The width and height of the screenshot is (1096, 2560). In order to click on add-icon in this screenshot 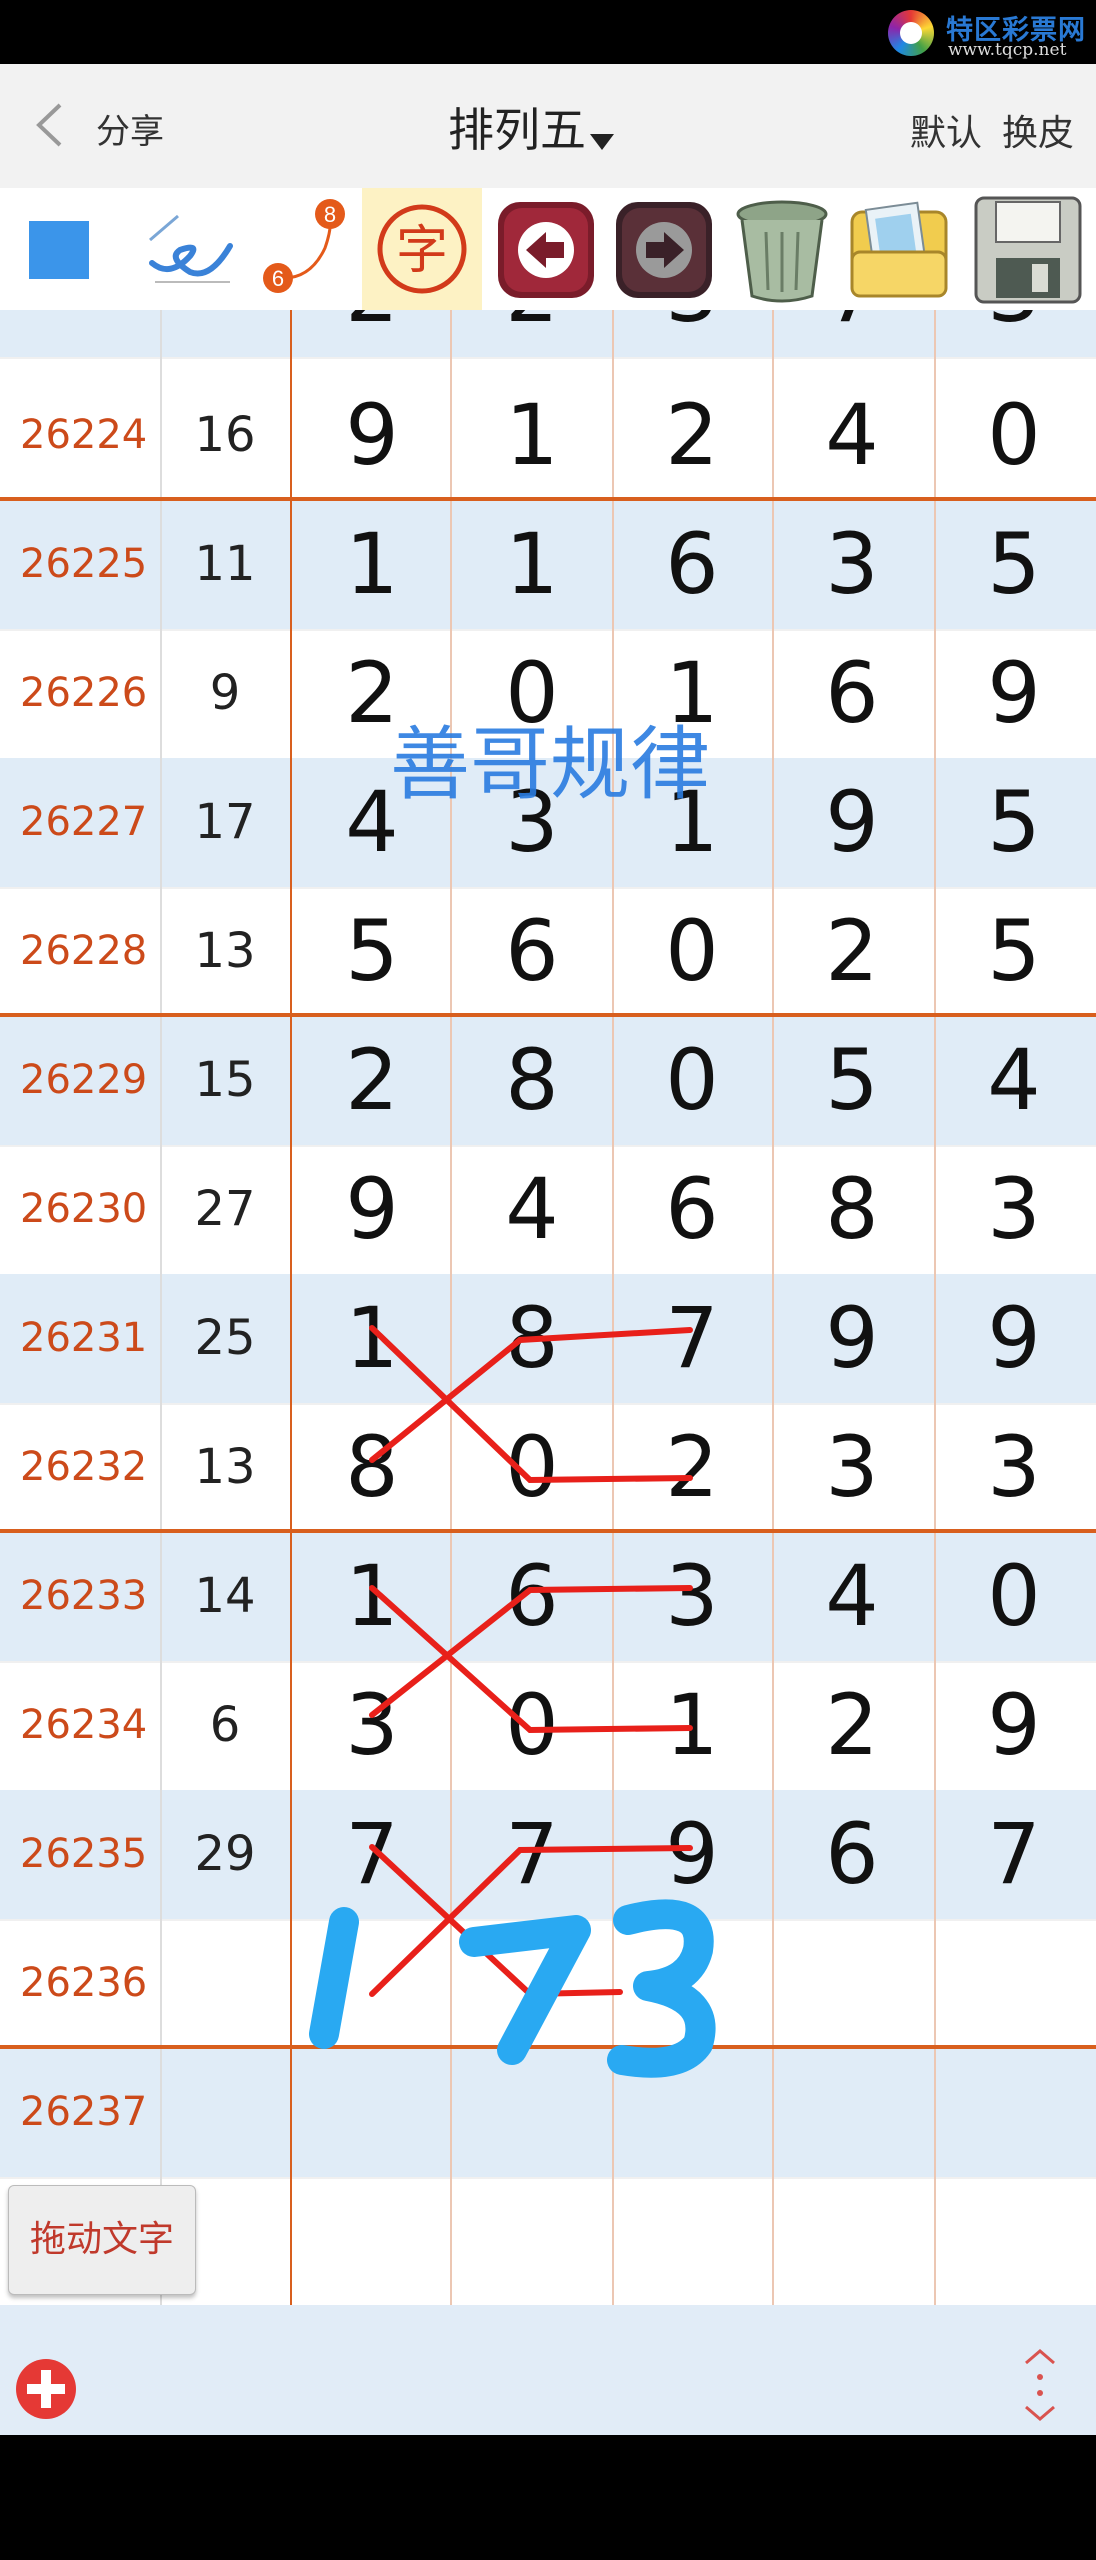, I will do `click(46, 2389)`.